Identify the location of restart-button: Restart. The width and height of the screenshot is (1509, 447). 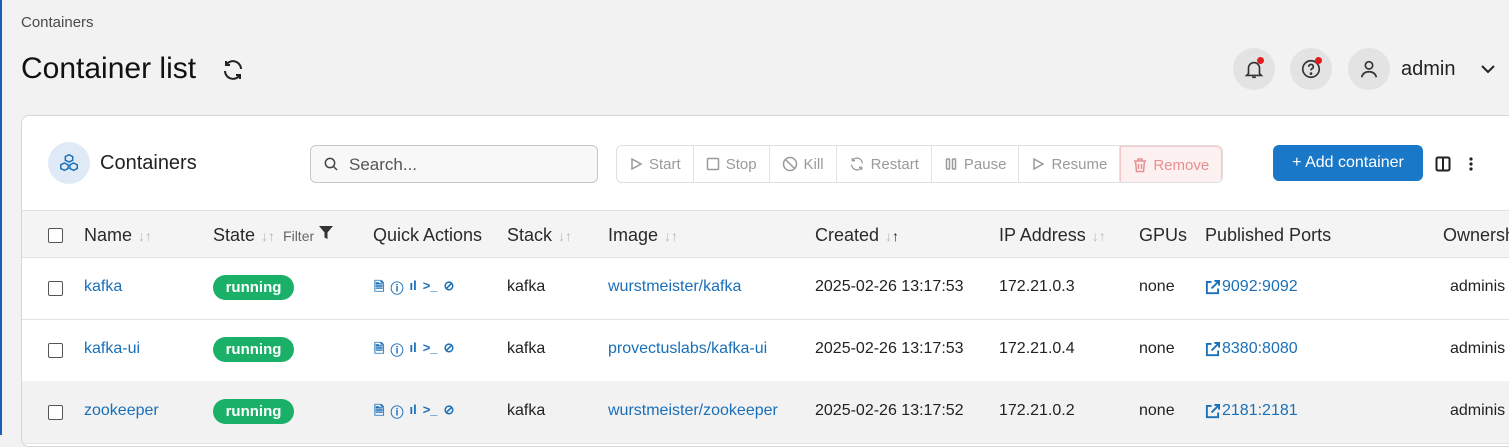
(884, 164).